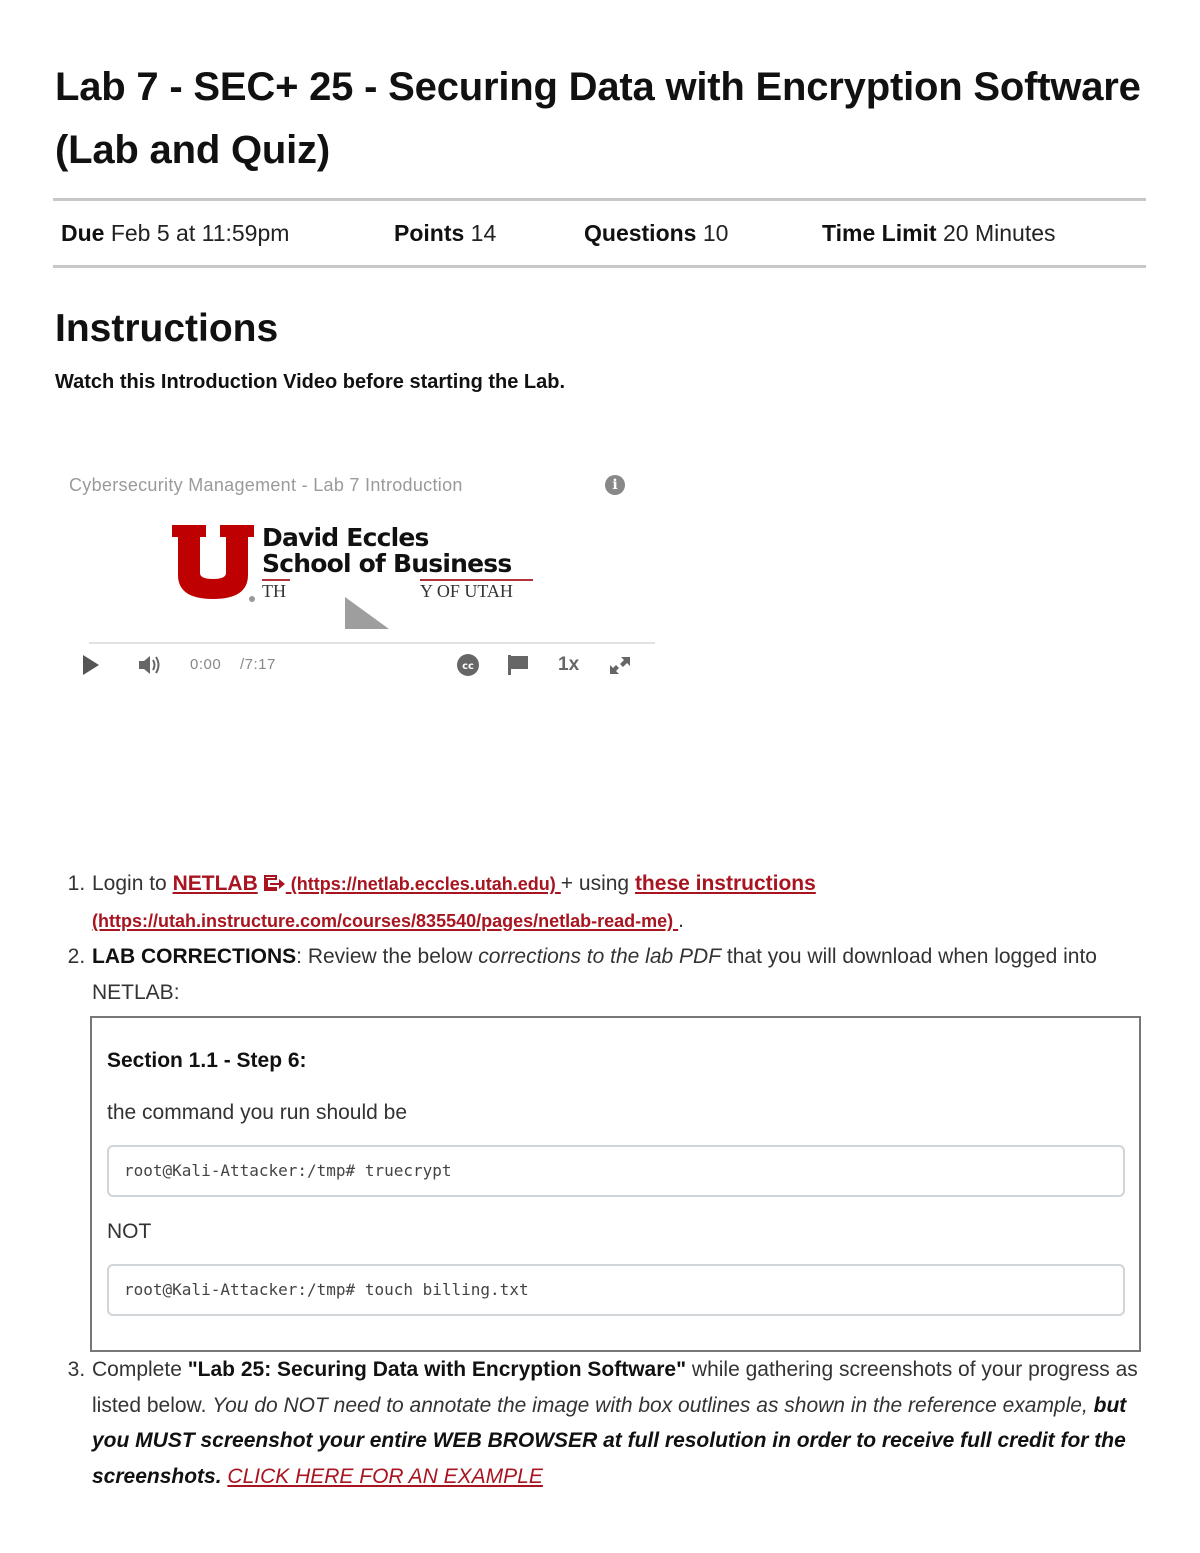 The image size is (1200, 1553). What do you see at coordinates (725, 883) in the screenshot?
I see `instructions-link-text: these instructions` at bounding box center [725, 883].